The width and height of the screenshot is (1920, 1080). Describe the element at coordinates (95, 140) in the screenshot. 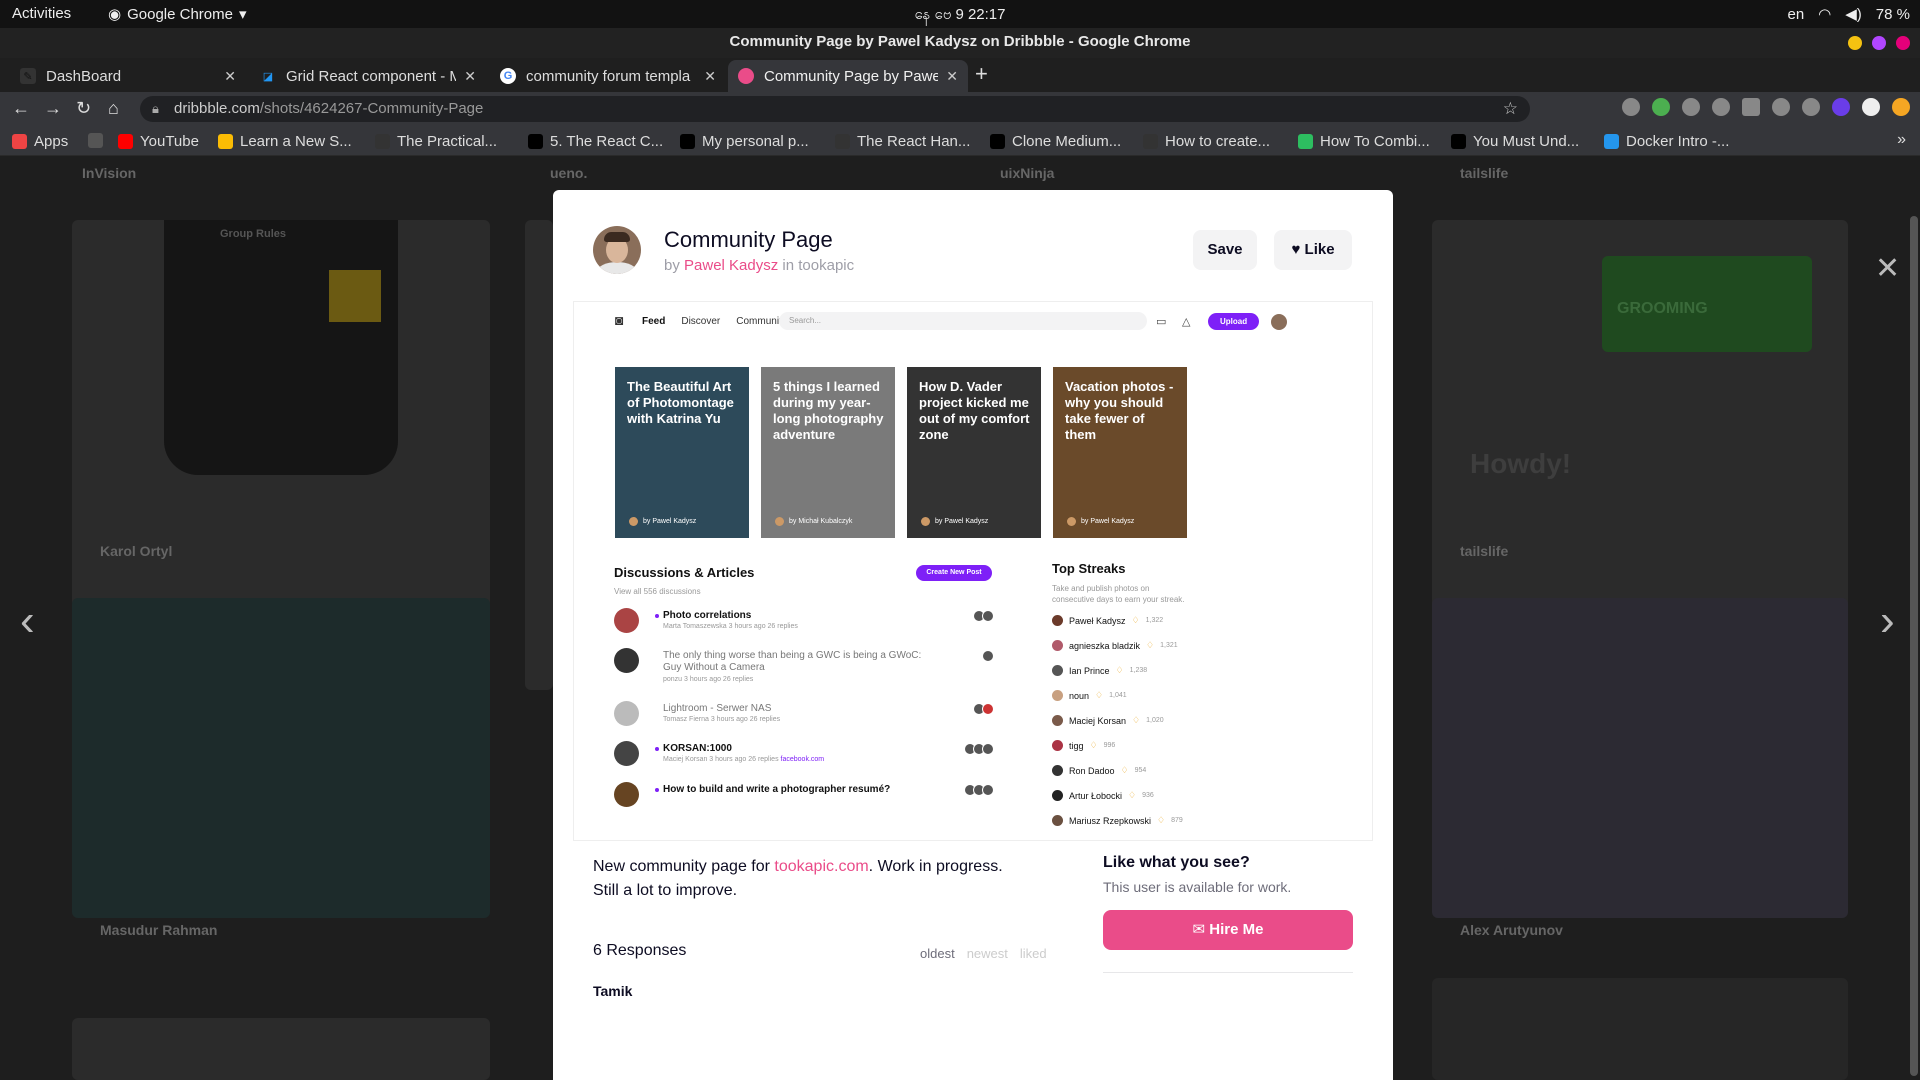

I see `globe-icon` at that location.